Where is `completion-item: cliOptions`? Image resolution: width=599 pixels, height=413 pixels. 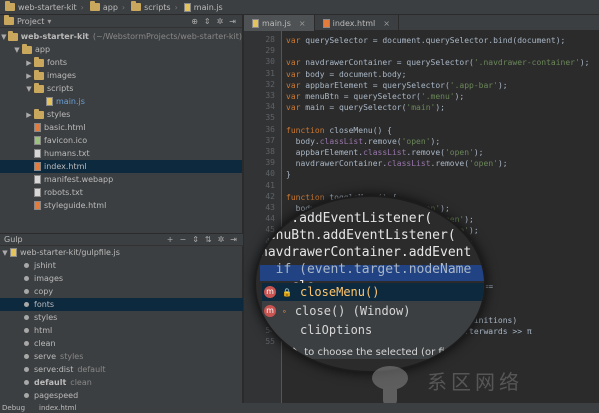
completion-item: cliOptions is located at coordinates (373, 330).